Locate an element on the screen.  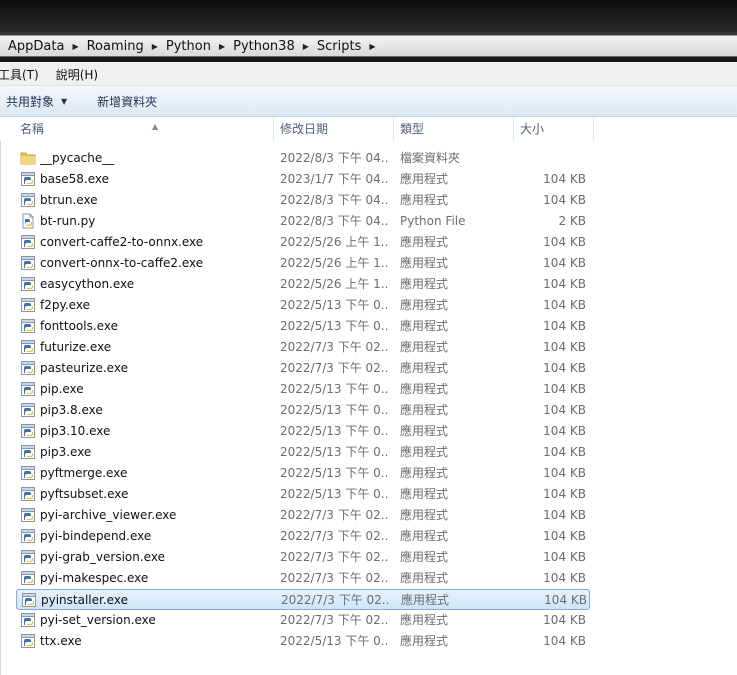
breadcrumb-item-python: Python ▶ is located at coordinates (191, 46).